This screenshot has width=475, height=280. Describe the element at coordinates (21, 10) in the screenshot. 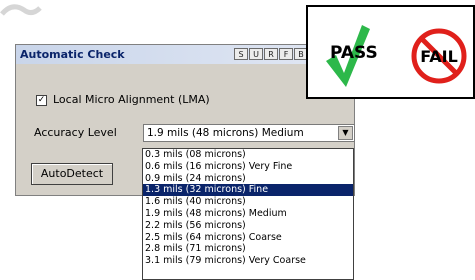

I see `ghost-fragment` at that location.